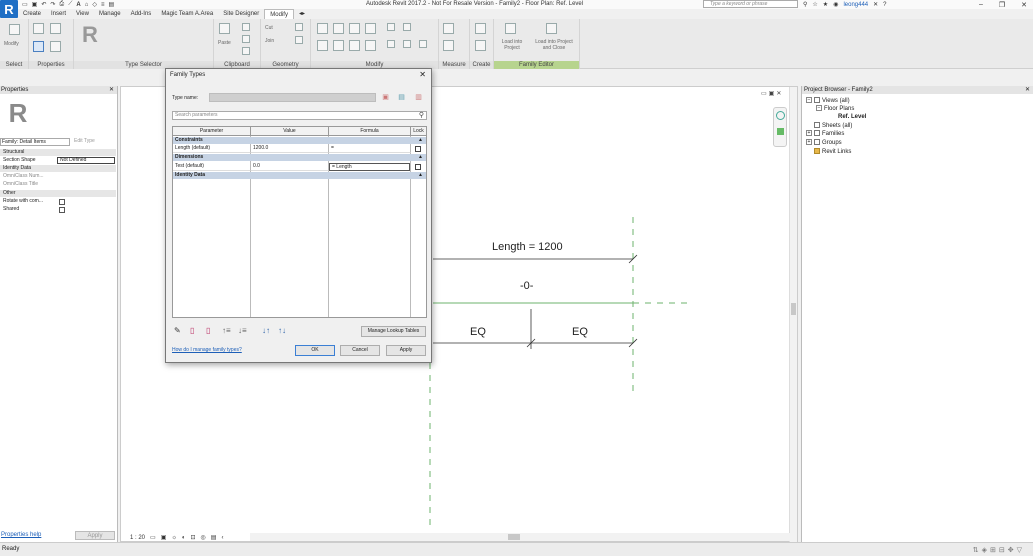 The image size is (1033, 556). I want to click on tree-families: + Families, so click(825, 134).